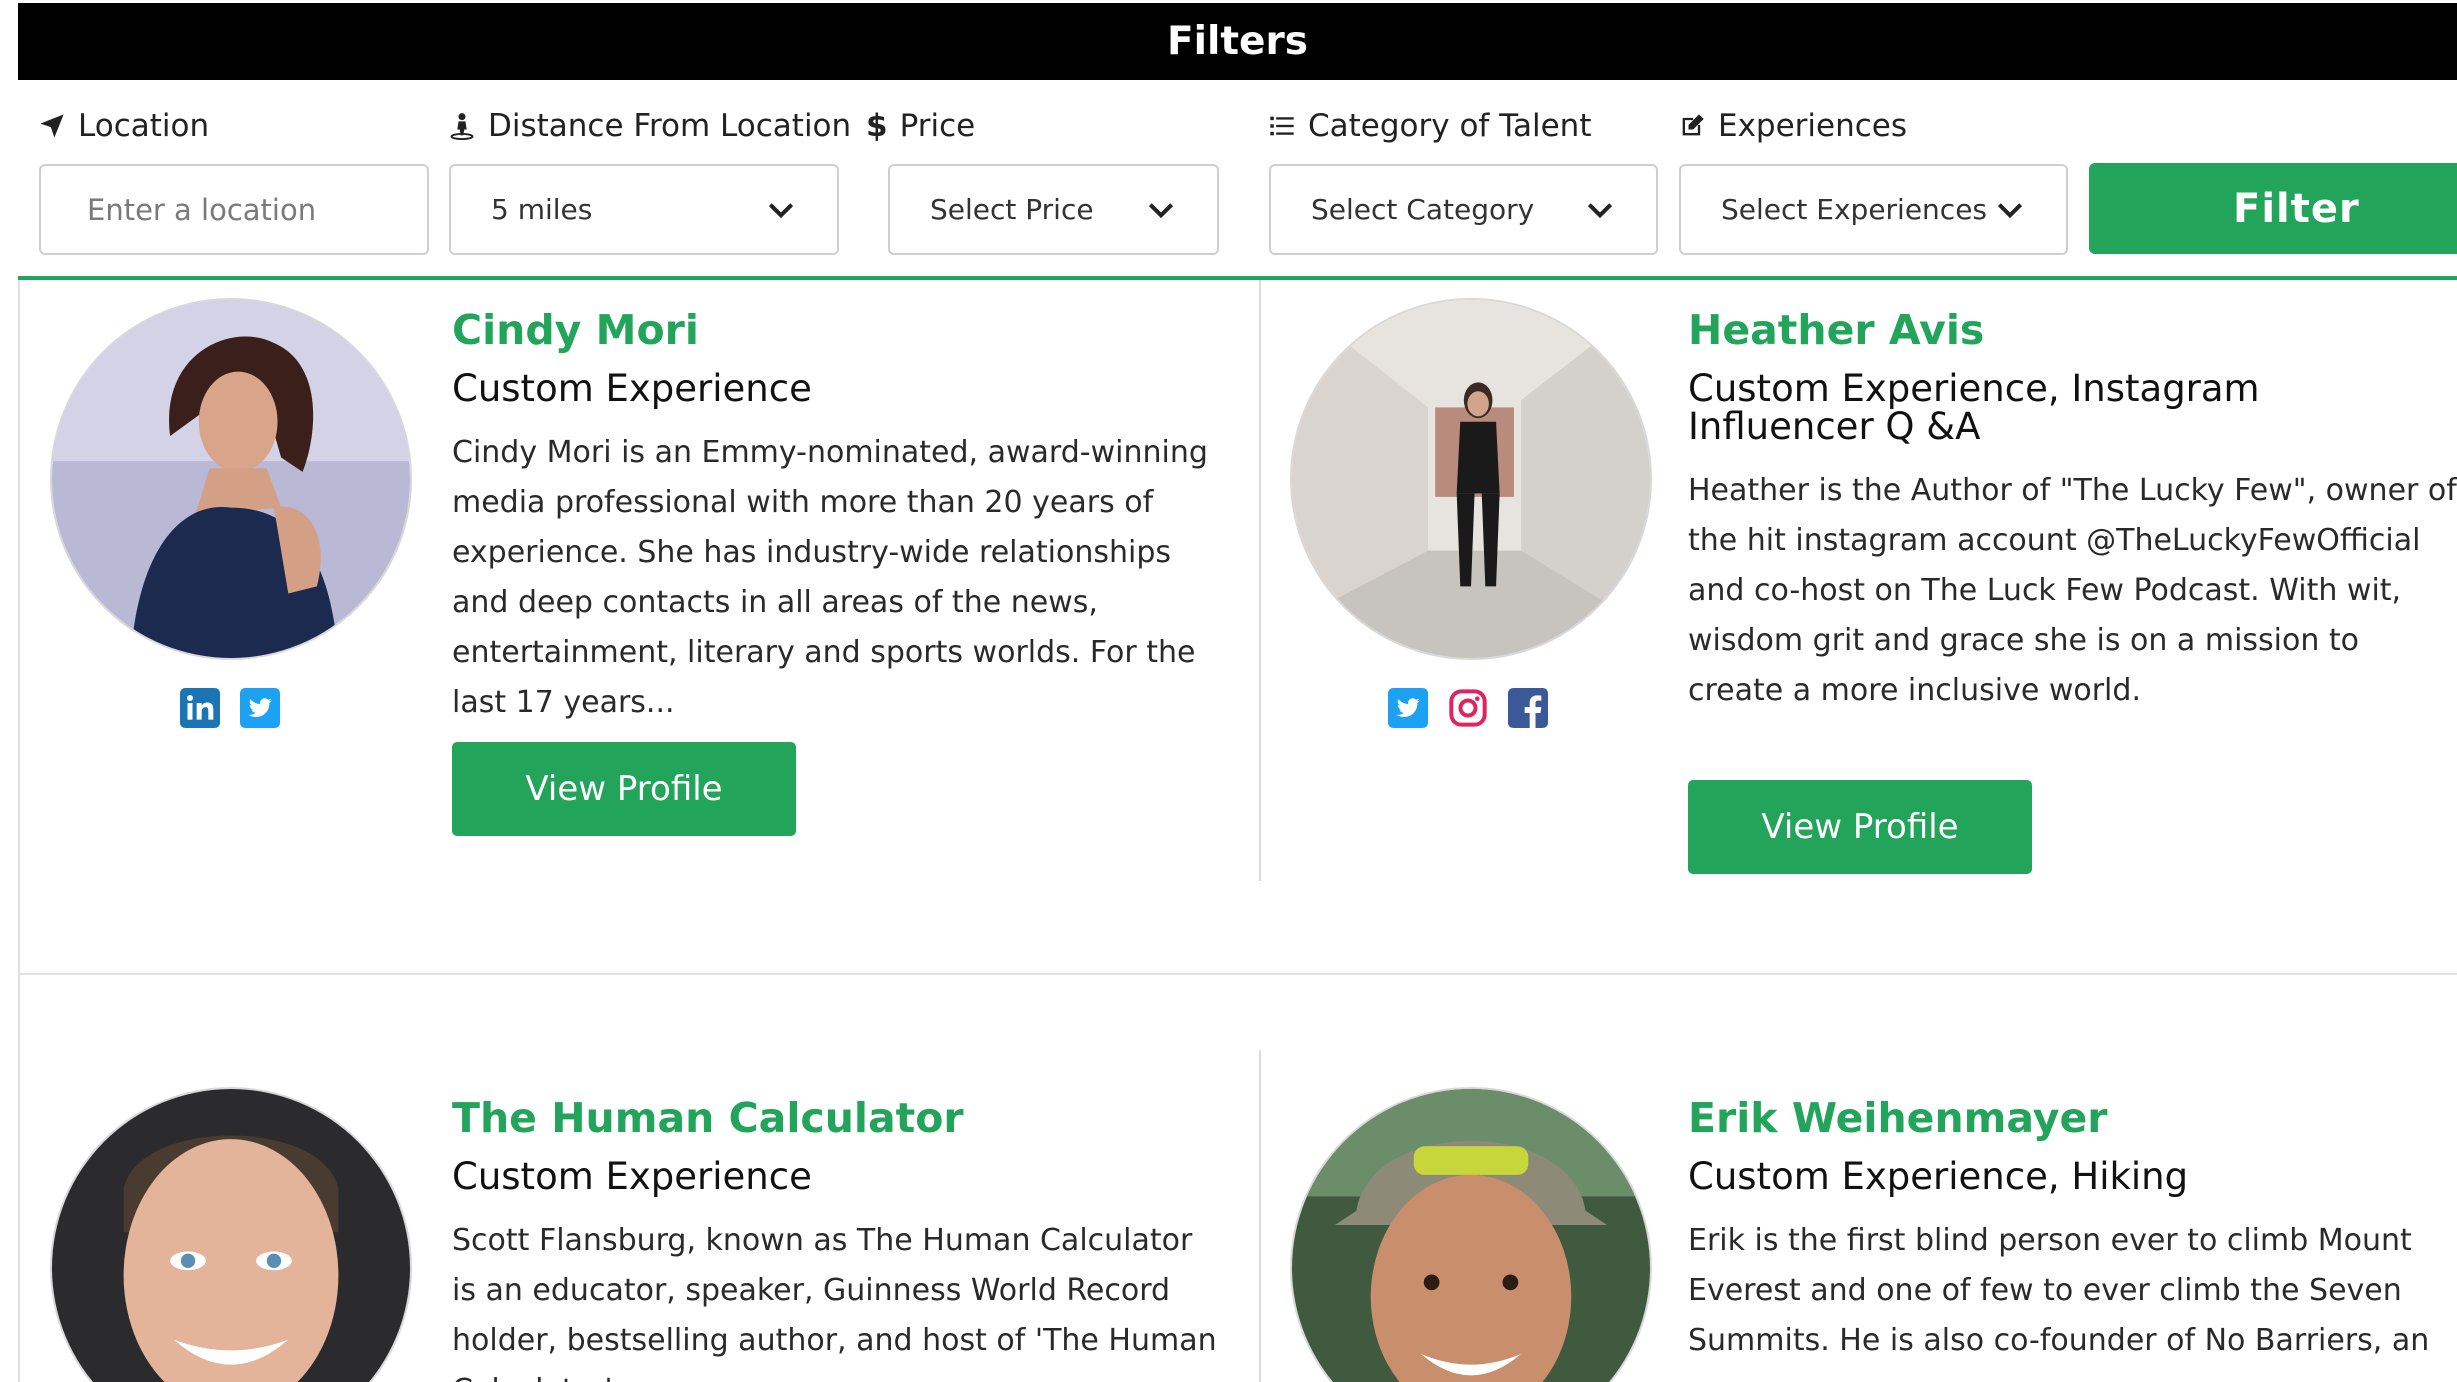  What do you see at coordinates (1053, 209) in the screenshot?
I see `price-select: Select Price` at bounding box center [1053, 209].